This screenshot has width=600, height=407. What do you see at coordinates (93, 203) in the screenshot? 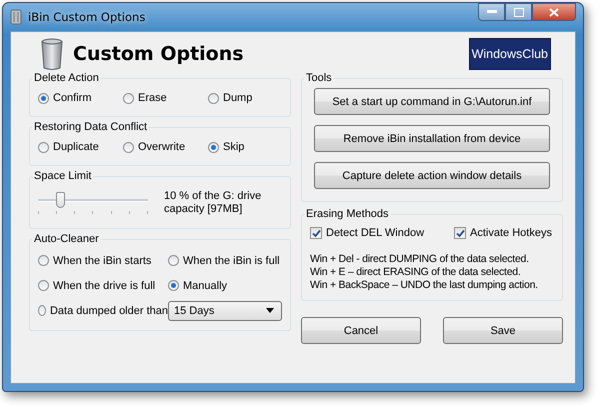
I see `slider` at bounding box center [93, 203].